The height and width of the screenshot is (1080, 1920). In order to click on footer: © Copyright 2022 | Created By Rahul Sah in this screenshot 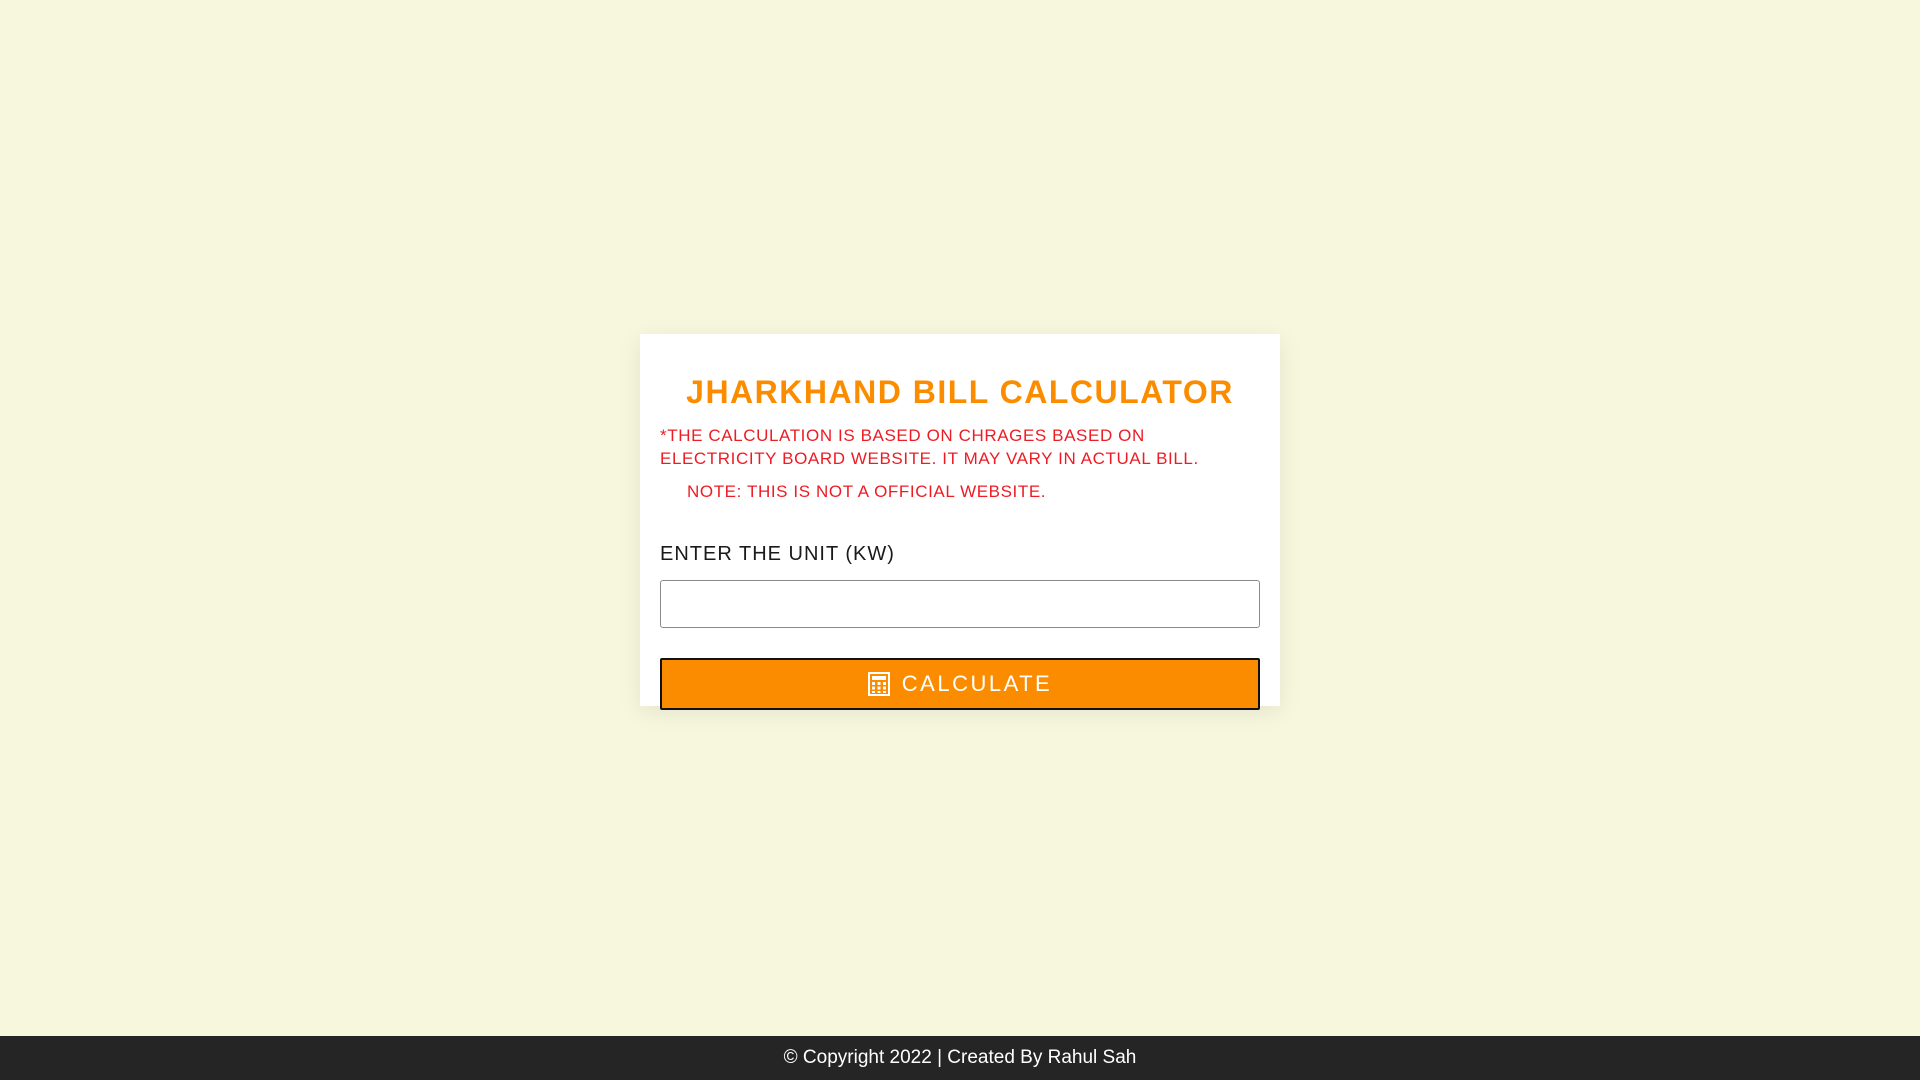, I will do `click(960, 1058)`.